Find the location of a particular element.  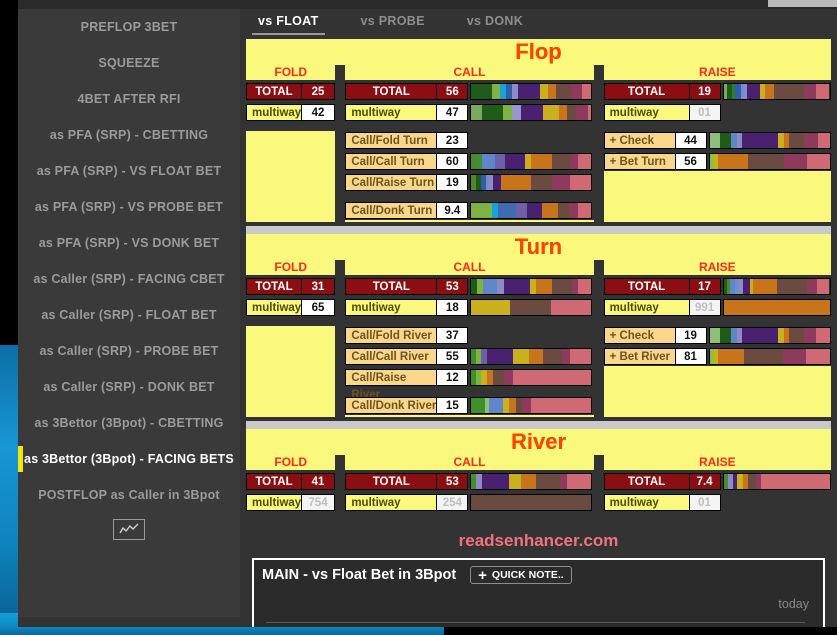

stat-value: 7.4 is located at coordinates (704, 481).